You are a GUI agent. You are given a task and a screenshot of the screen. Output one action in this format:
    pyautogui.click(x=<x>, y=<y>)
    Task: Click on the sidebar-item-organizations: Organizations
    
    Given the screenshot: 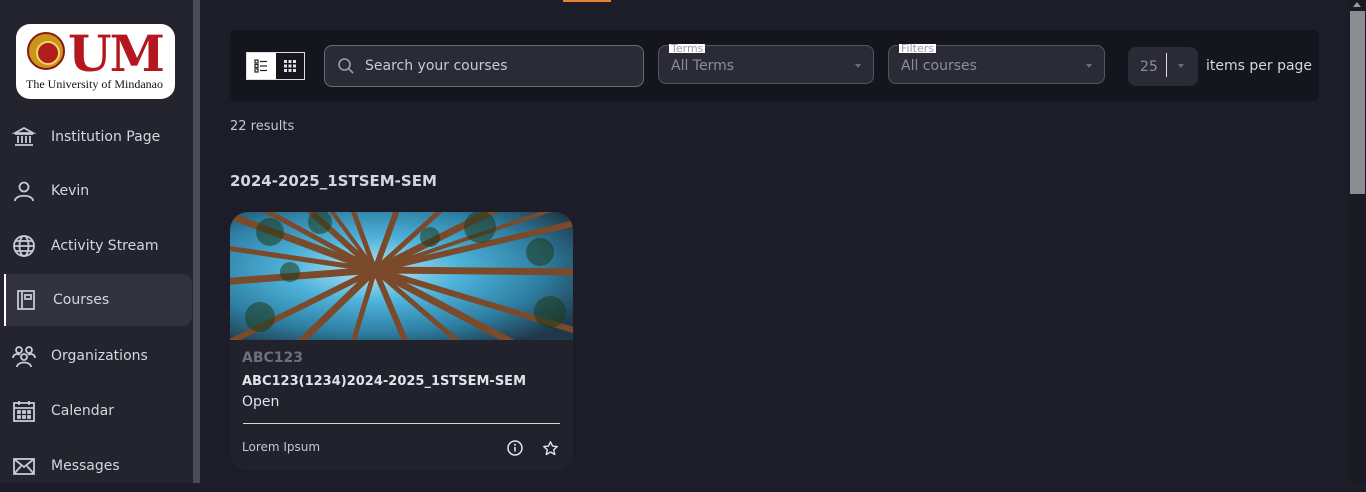 What is the action you would take?
    pyautogui.click(x=98, y=356)
    